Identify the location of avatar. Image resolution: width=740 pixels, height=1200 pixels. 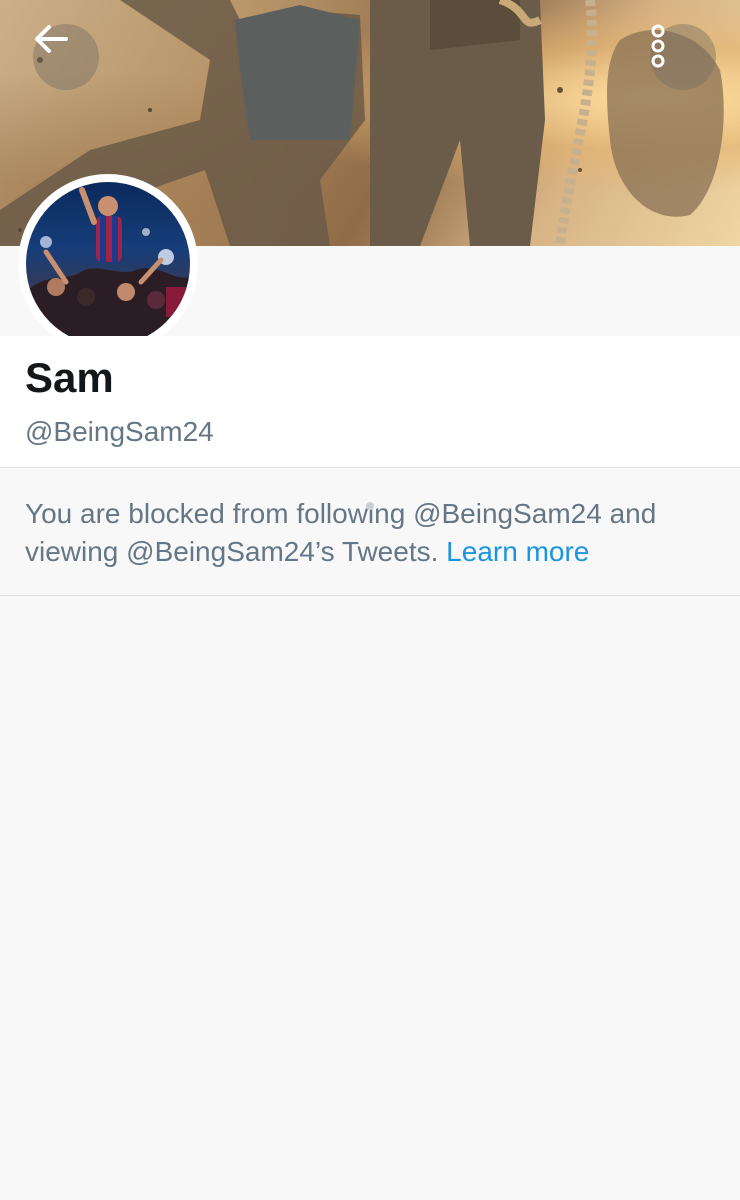
(108, 264).